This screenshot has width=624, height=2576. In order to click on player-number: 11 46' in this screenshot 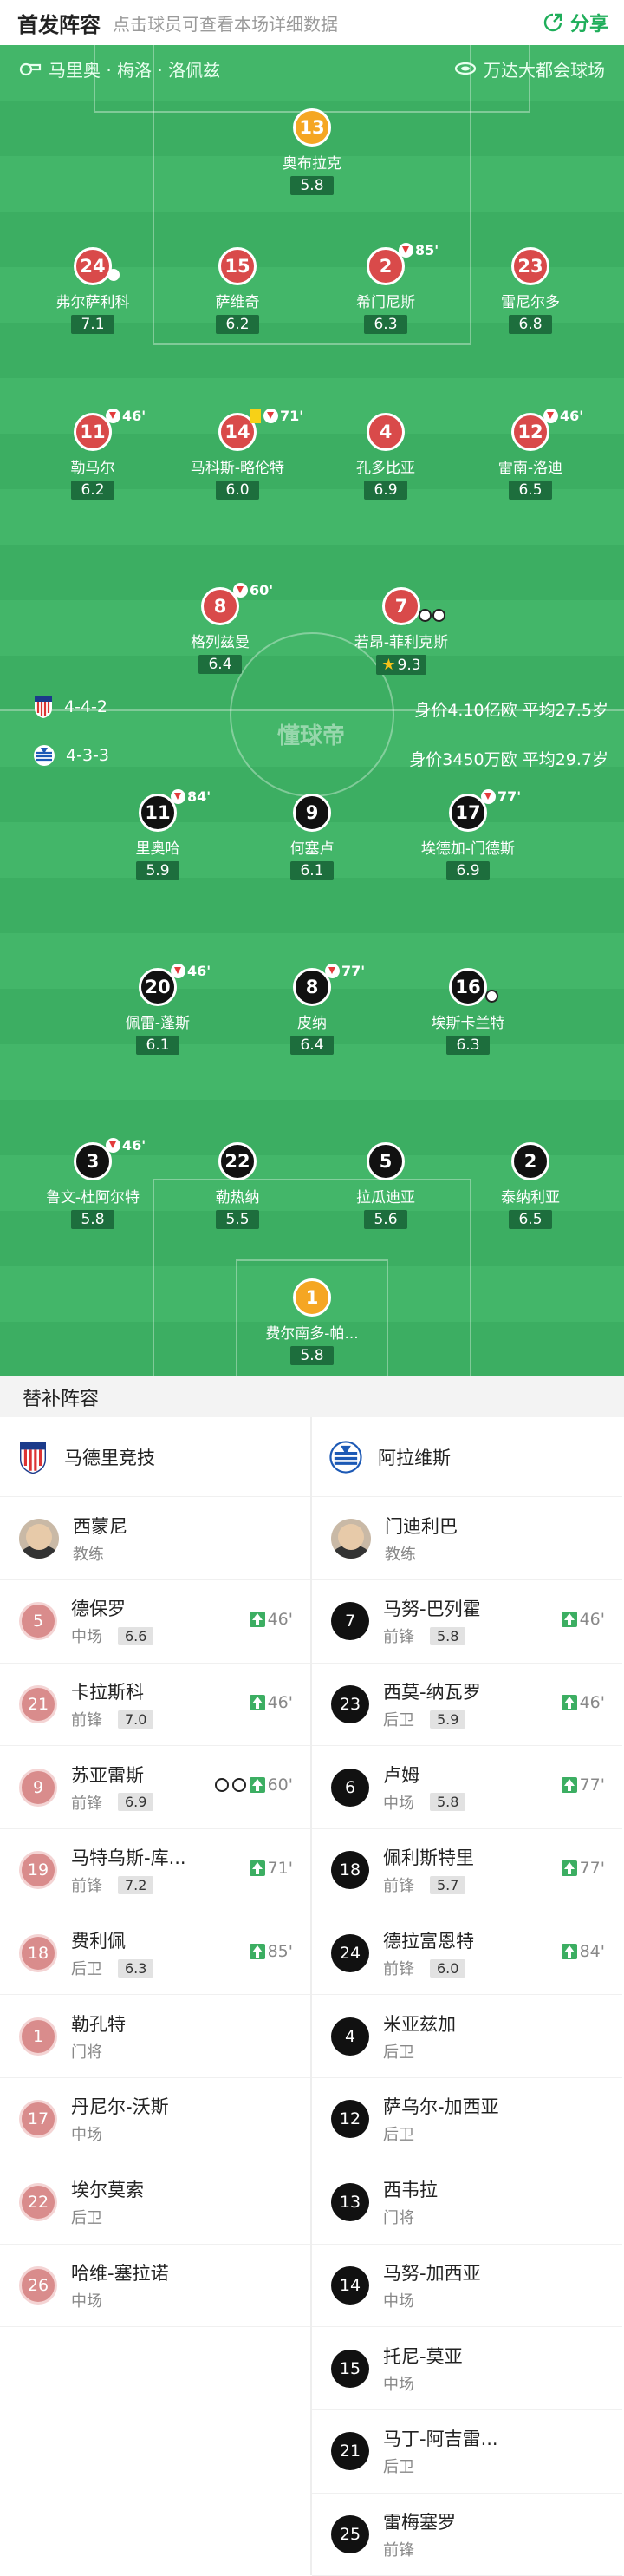, I will do `click(110, 429)`.